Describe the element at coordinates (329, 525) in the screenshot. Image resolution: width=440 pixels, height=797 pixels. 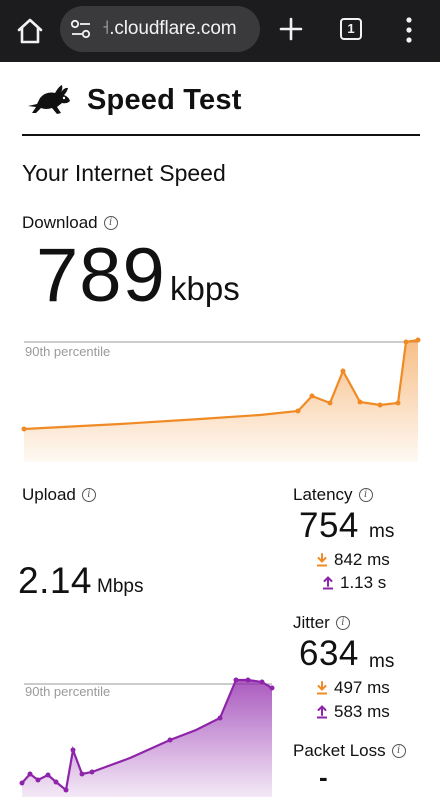
I see `latency-value: 754` at that location.